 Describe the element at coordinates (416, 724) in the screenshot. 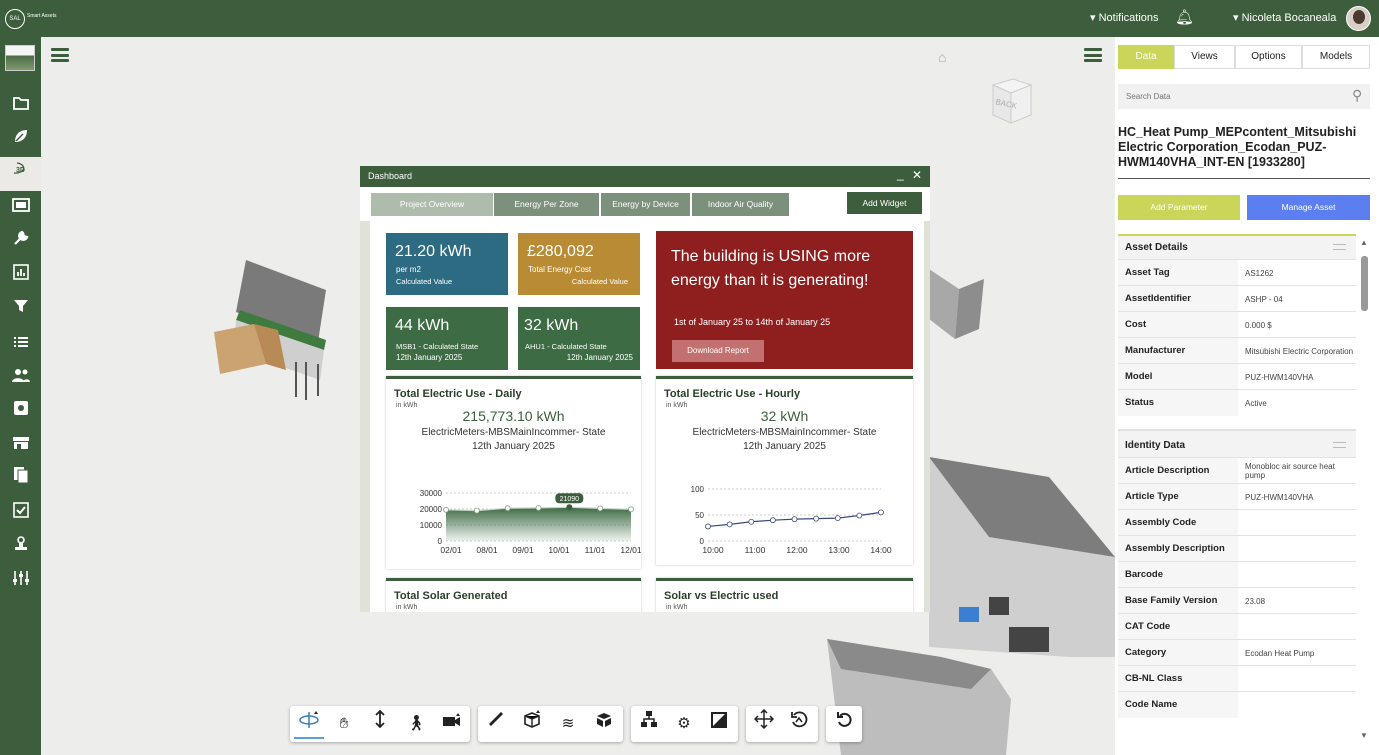

I see `walk-icon: 🚶︎` at that location.